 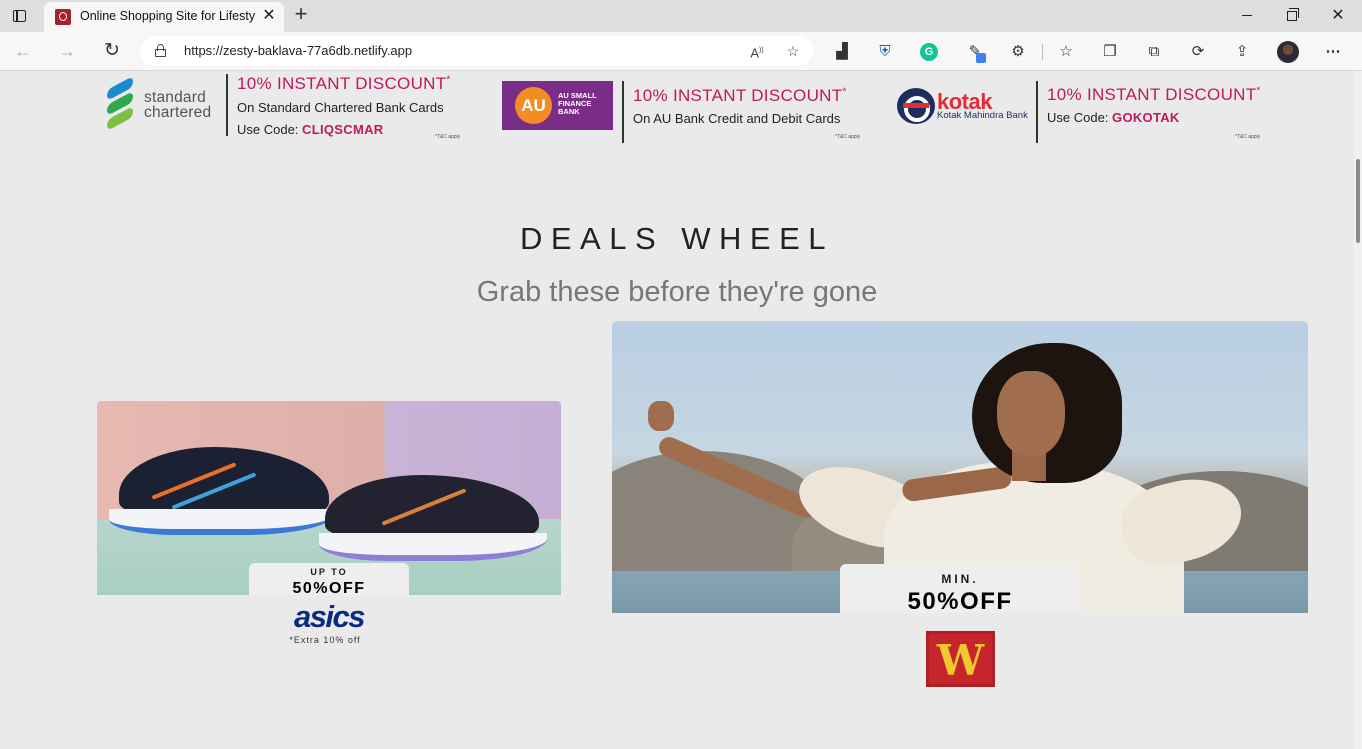 What do you see at coordinates (676, 238) in the screenshot?
I see `section-title: DEALS WHEEL` at bounding box center [676, 238].